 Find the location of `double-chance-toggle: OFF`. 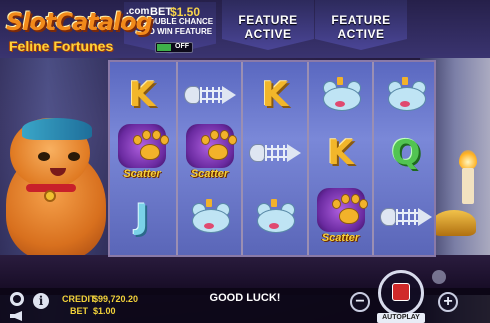

double-chance-toggle: OFF is located at coordinates (174, 47).